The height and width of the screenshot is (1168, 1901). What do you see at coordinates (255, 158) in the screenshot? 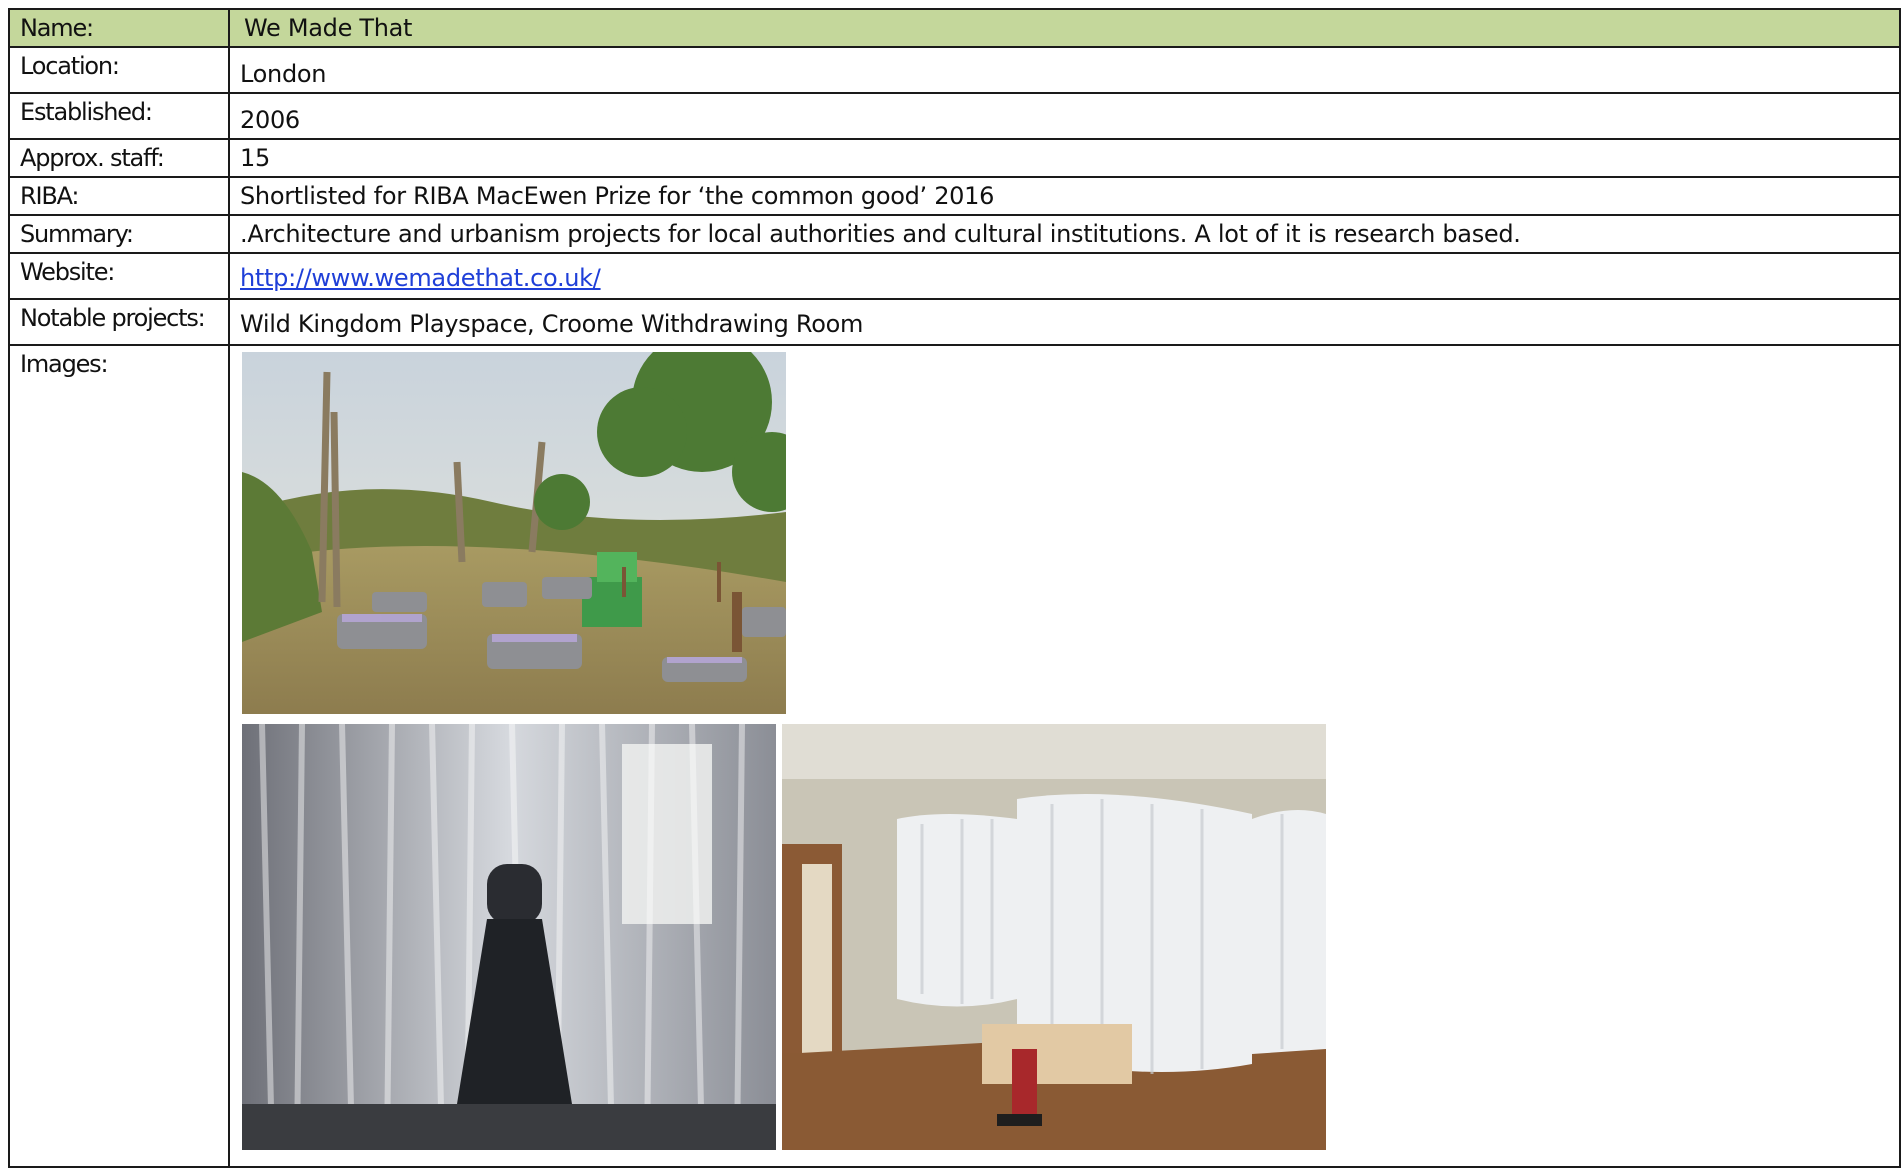
I see `staff-text: 15` at bounding box center [255, 158].